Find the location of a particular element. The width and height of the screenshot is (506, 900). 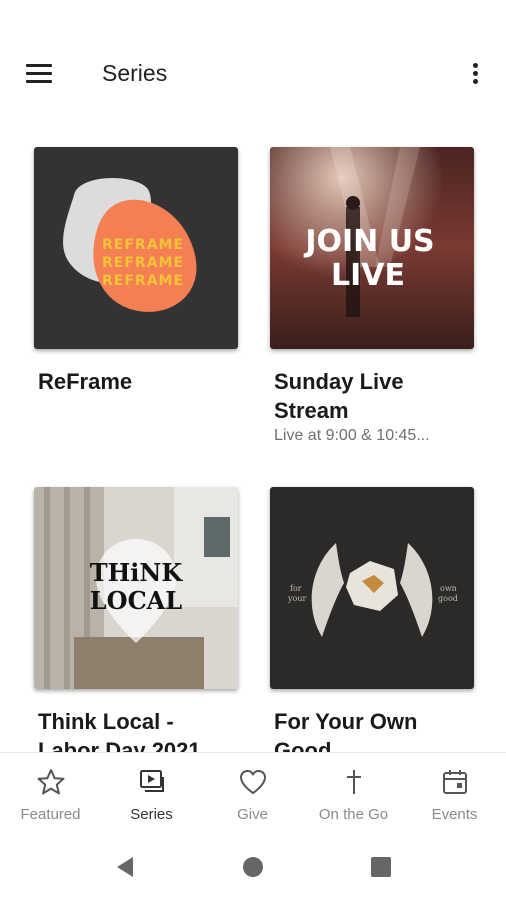

series-artwork-for-your-own-good: for your own good is located at coordinates (372, 588).